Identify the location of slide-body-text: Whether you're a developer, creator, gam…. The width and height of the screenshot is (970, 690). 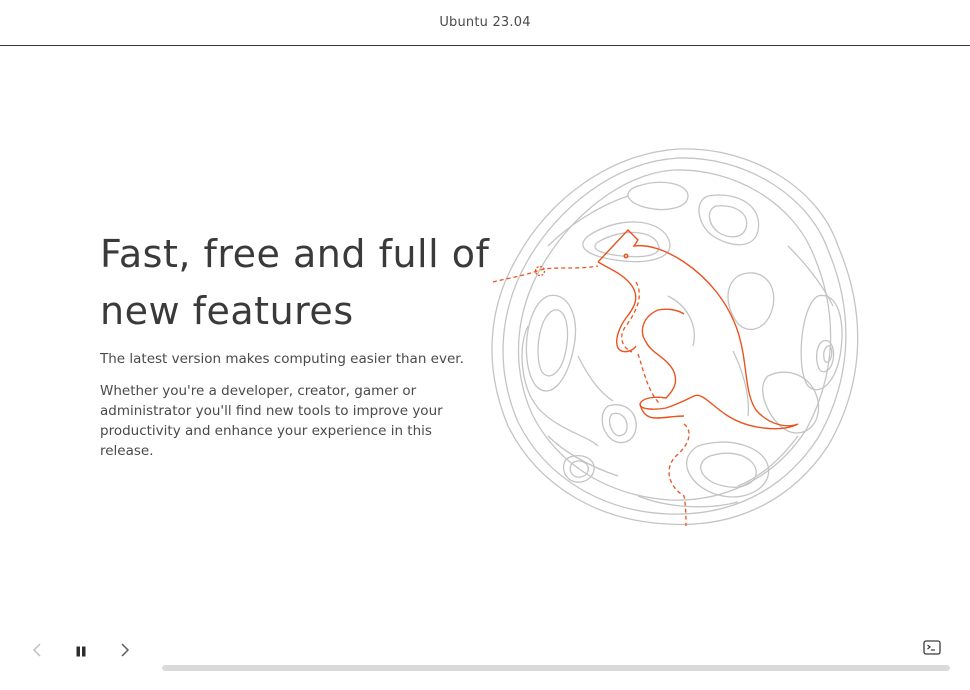
(271, 421).